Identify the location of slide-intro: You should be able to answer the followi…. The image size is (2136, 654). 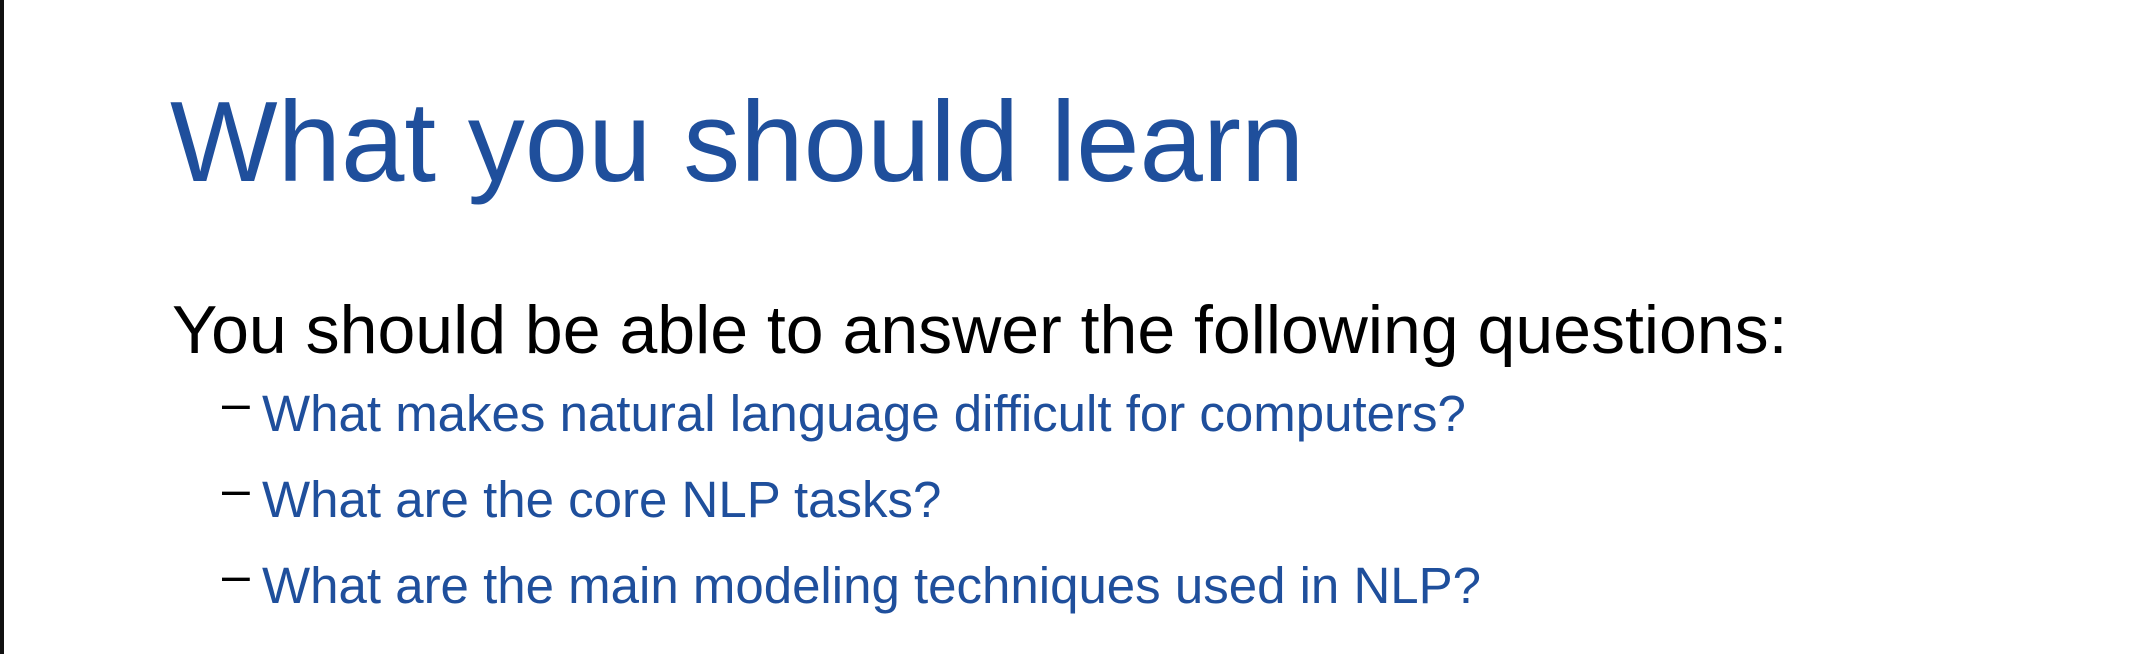
(980, 330).